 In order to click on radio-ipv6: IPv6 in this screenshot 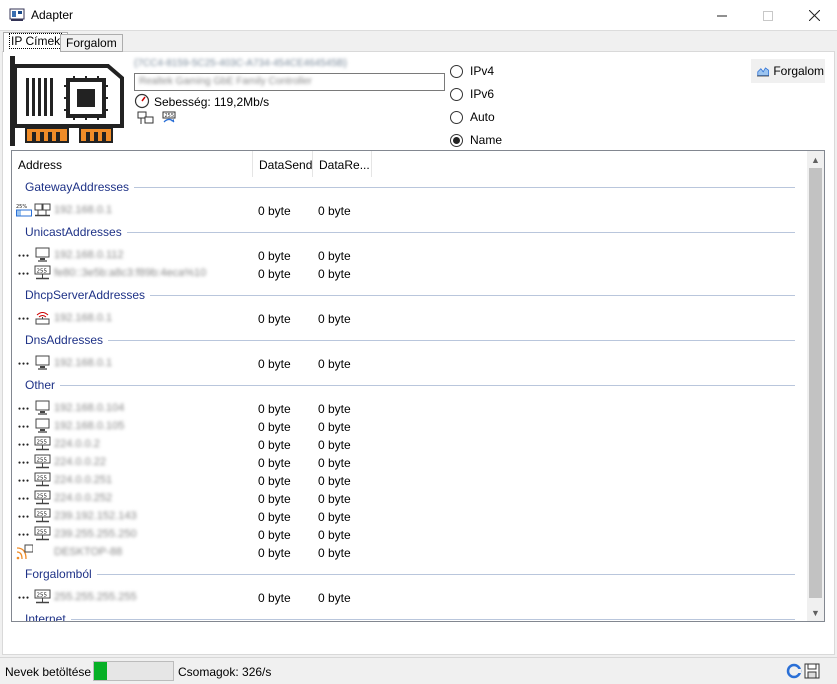, I will do `click(472, 94)`.